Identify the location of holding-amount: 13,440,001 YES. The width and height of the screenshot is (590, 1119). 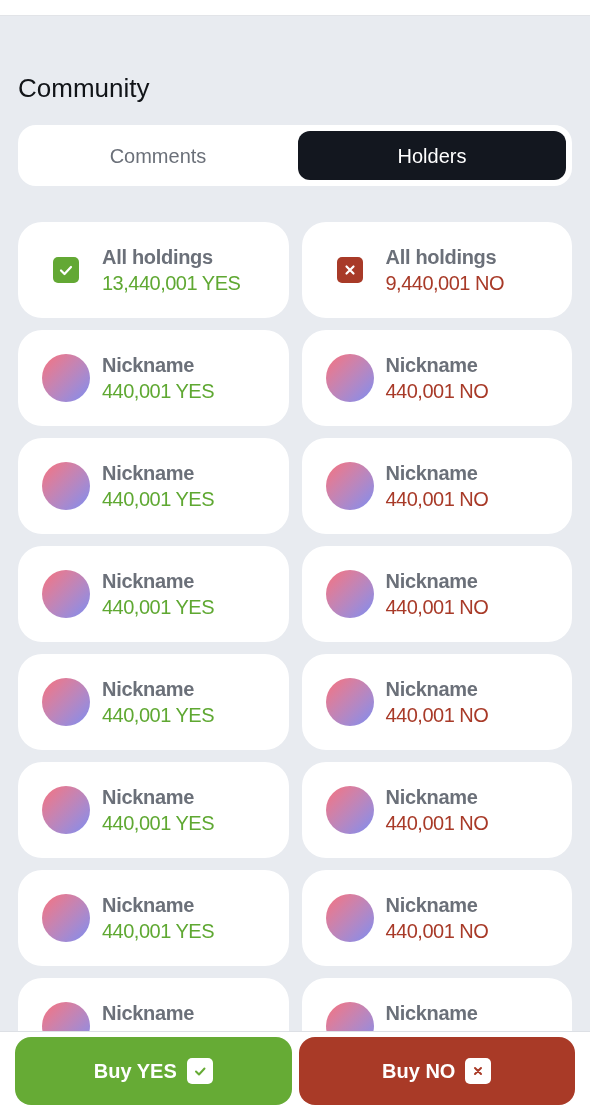
(171, 283).